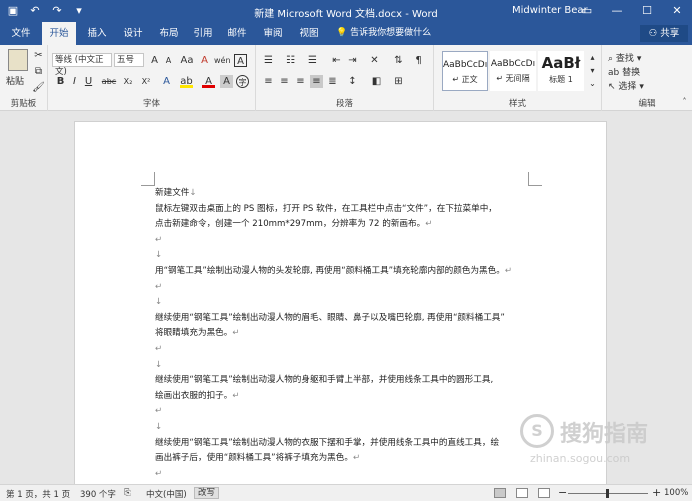 The image size is (692, 501). I want to click on decrease-indent-icon: ⇤, so click(336, 60).